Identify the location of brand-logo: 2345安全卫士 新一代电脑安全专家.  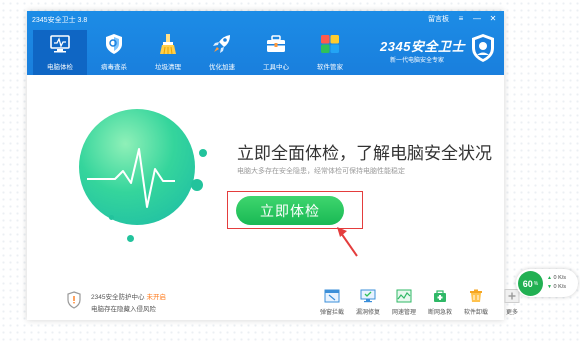
(435, 51).